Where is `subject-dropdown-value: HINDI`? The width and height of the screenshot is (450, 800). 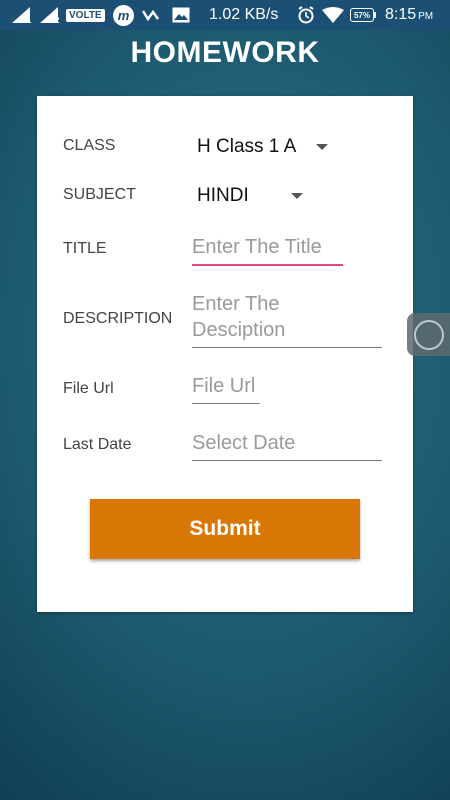 subject-dropdown-value: HINDI is located at coordinates (223, 195).